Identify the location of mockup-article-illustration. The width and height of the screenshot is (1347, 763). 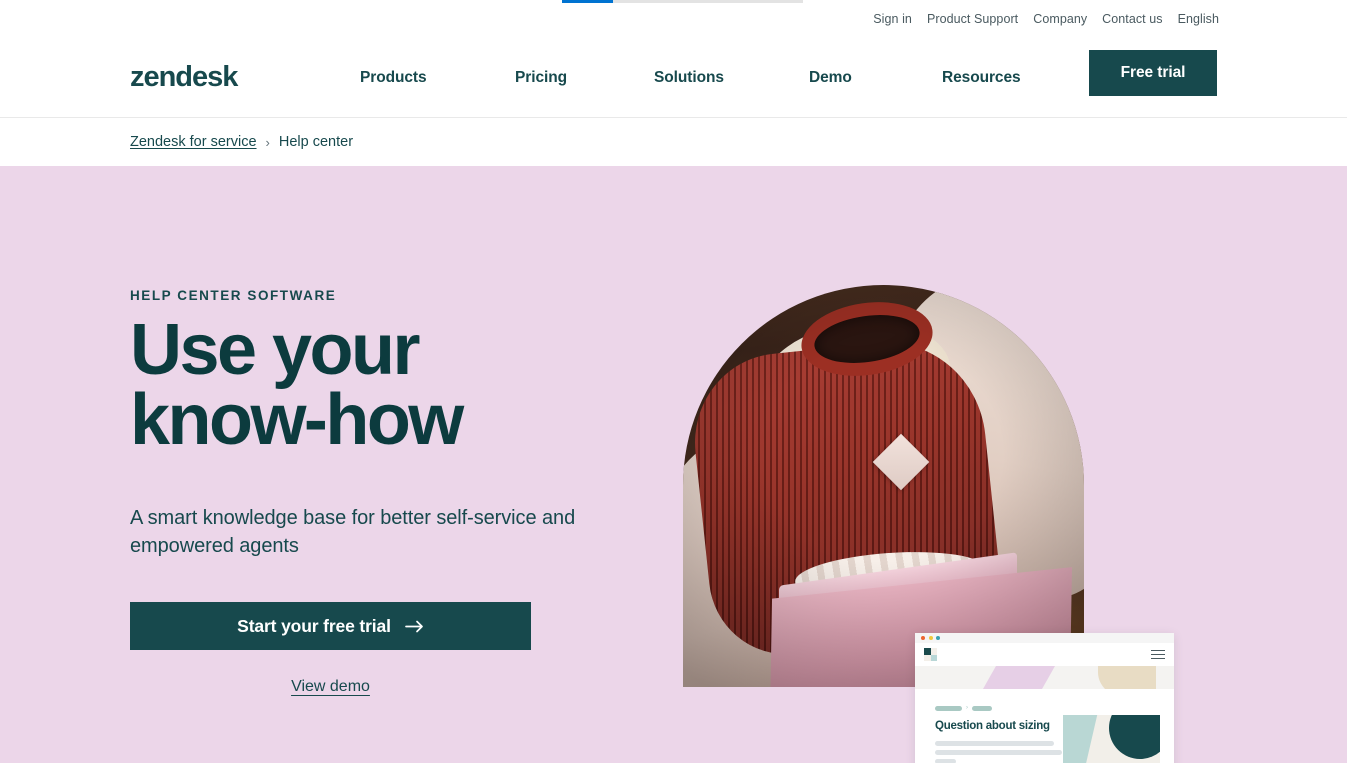
(1111, 739).